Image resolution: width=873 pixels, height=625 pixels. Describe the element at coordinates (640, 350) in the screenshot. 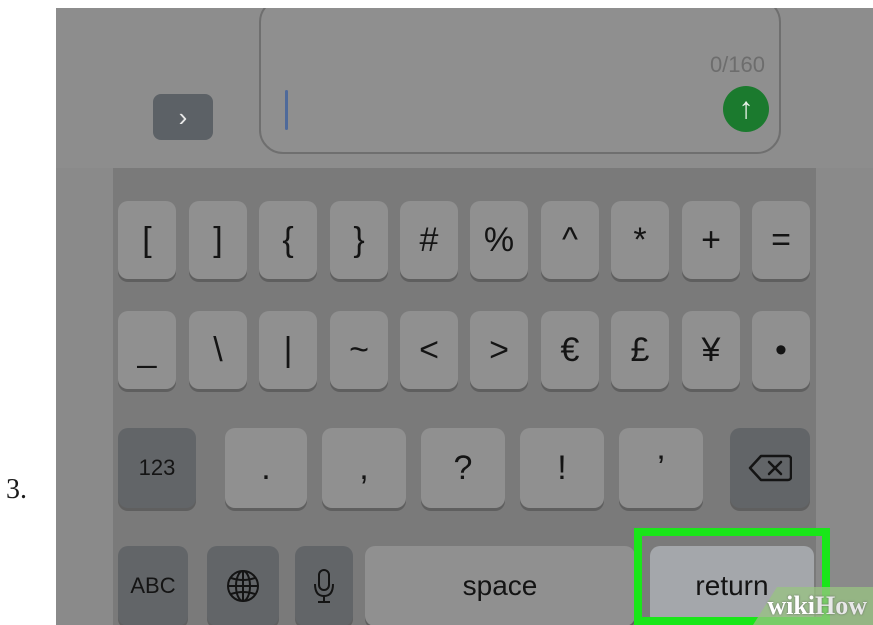

I see `key: £` at that location.